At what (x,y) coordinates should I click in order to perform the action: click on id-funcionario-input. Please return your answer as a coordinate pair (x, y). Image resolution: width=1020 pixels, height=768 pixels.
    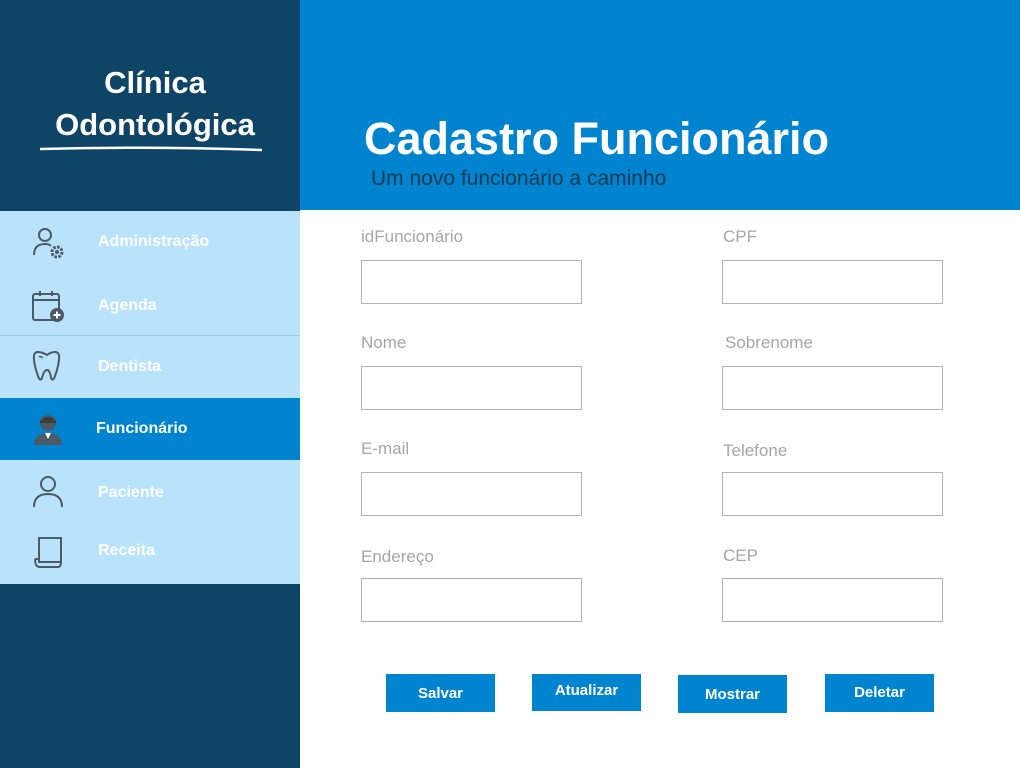
    Looking at the image, I should click on (471, 282).